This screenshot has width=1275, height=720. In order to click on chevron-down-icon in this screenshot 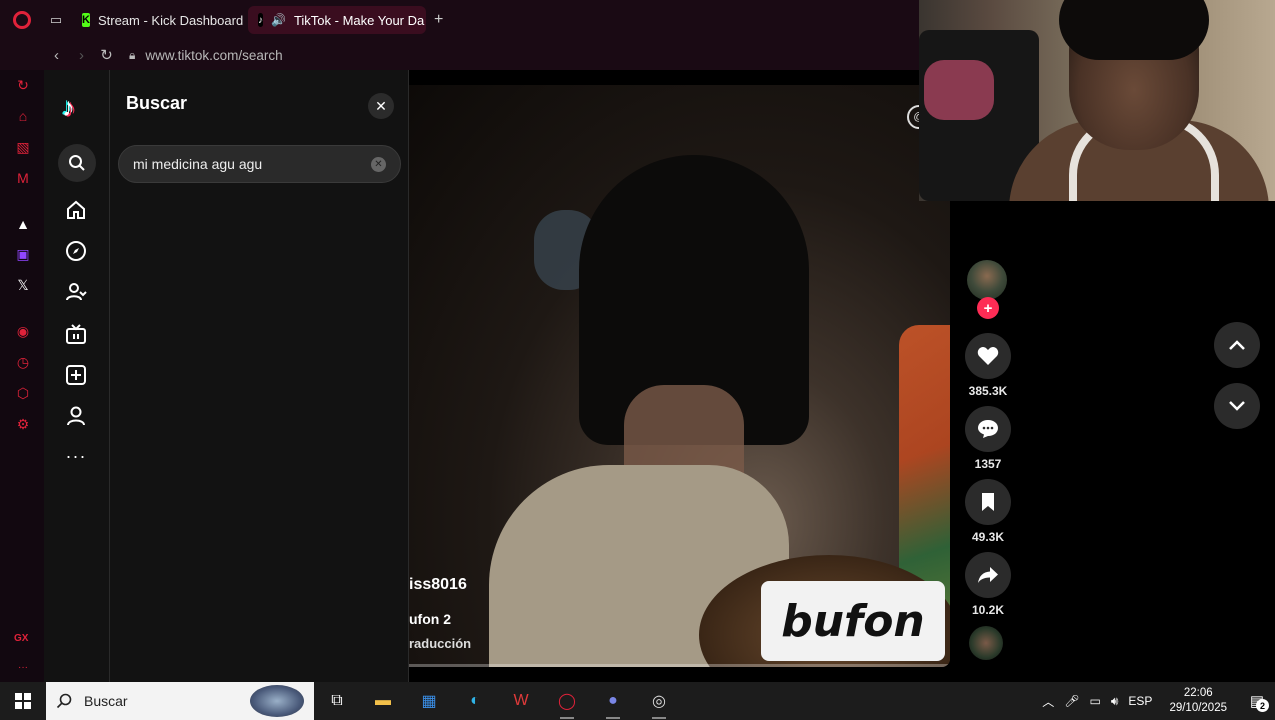, I will do `click(1237, 406)`.